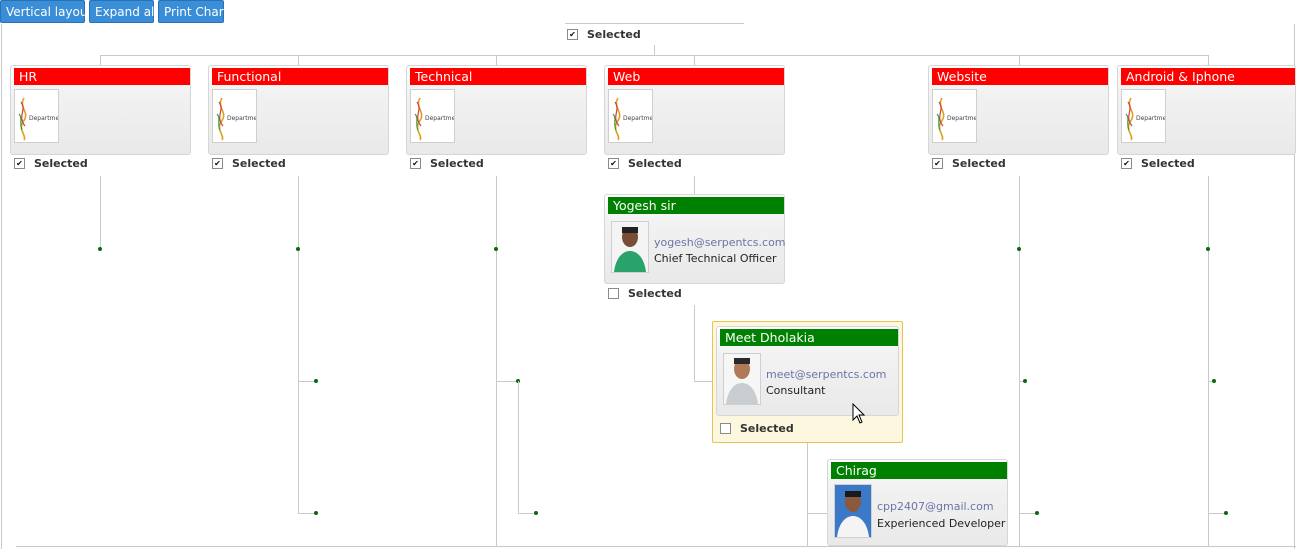  What do you see at coordinates (123, 11) in the screenshot?
I see `expand-all-button: Expand all` at bounding box center [123, 11].